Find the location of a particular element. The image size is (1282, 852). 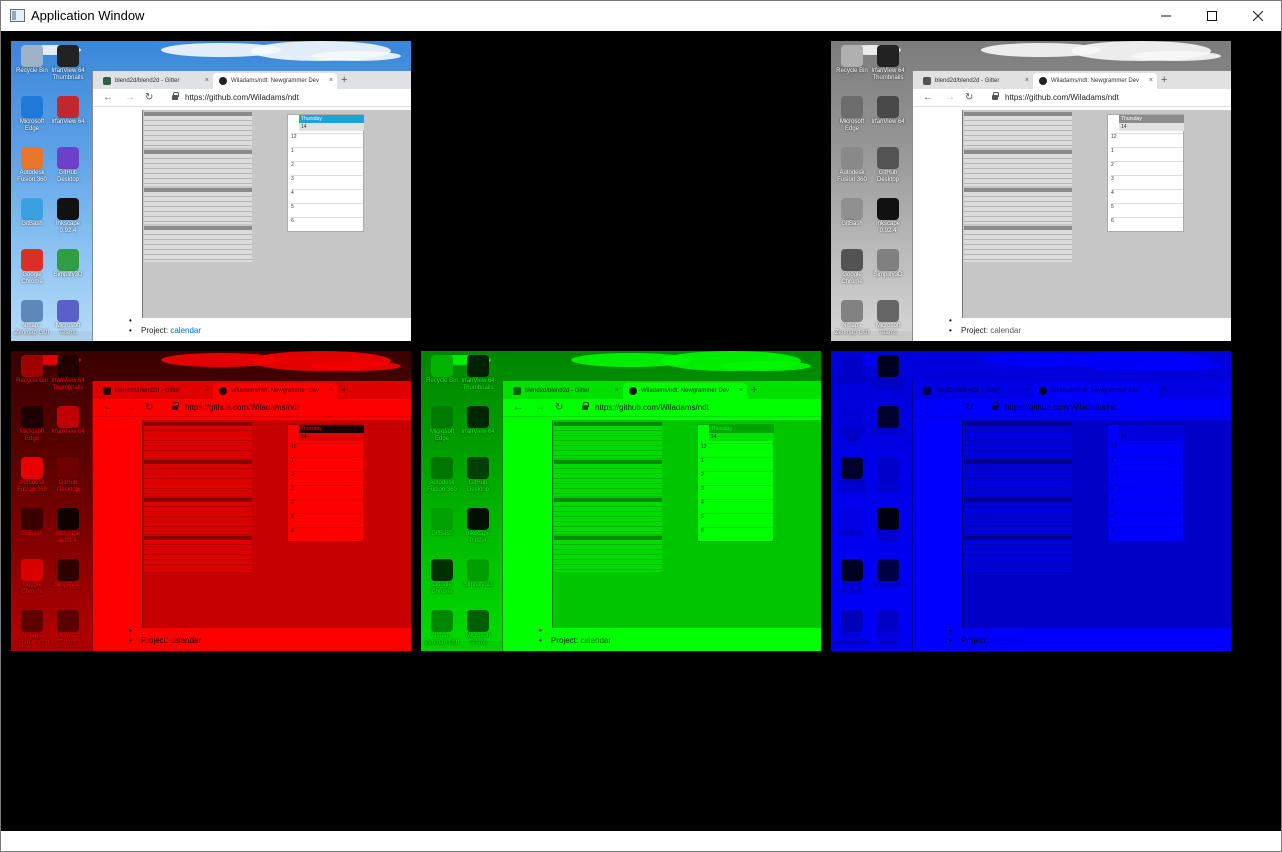

minimize-button is located at coordinates (1166, 16).